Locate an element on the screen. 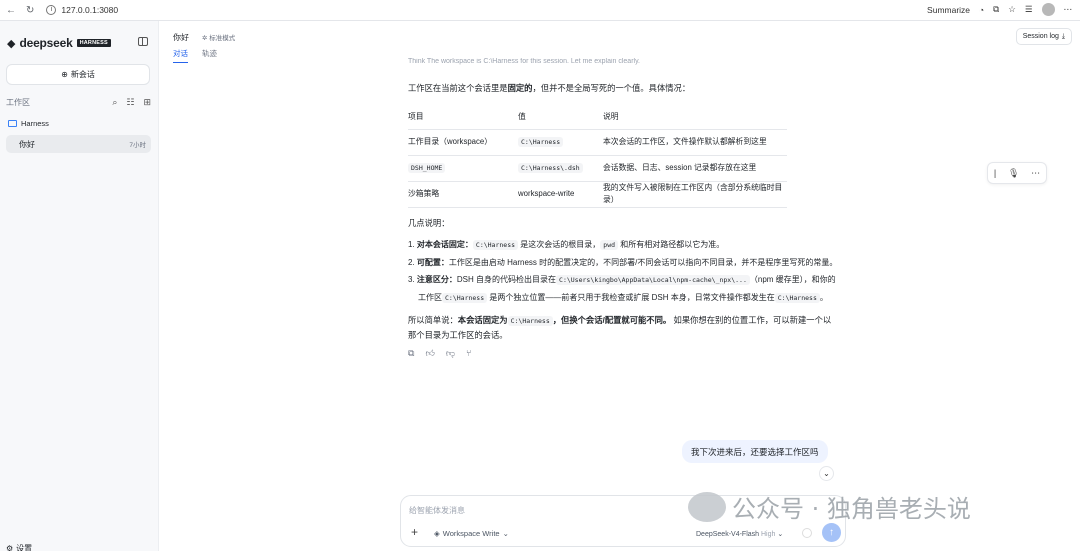  brand-name: deepseek is located at coordinates (46, 43).